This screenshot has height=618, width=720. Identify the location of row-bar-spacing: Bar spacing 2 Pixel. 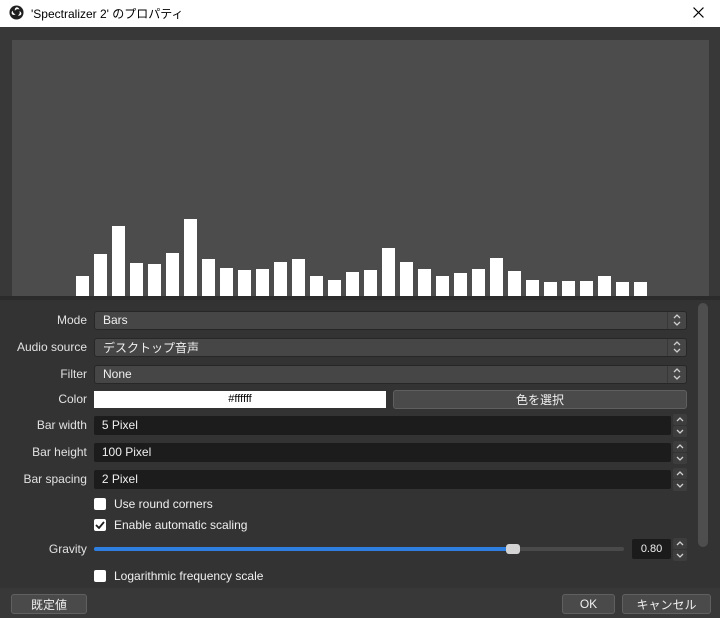
(343, 479).